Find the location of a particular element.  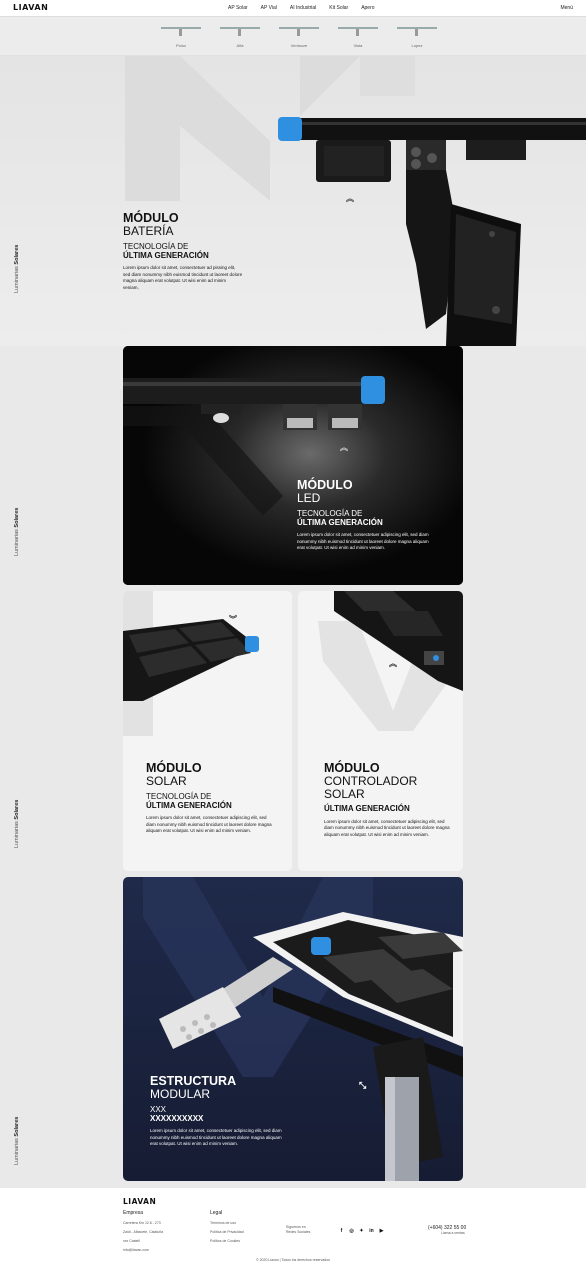

subnav-label: Polux is located at coordinates (180, 45).